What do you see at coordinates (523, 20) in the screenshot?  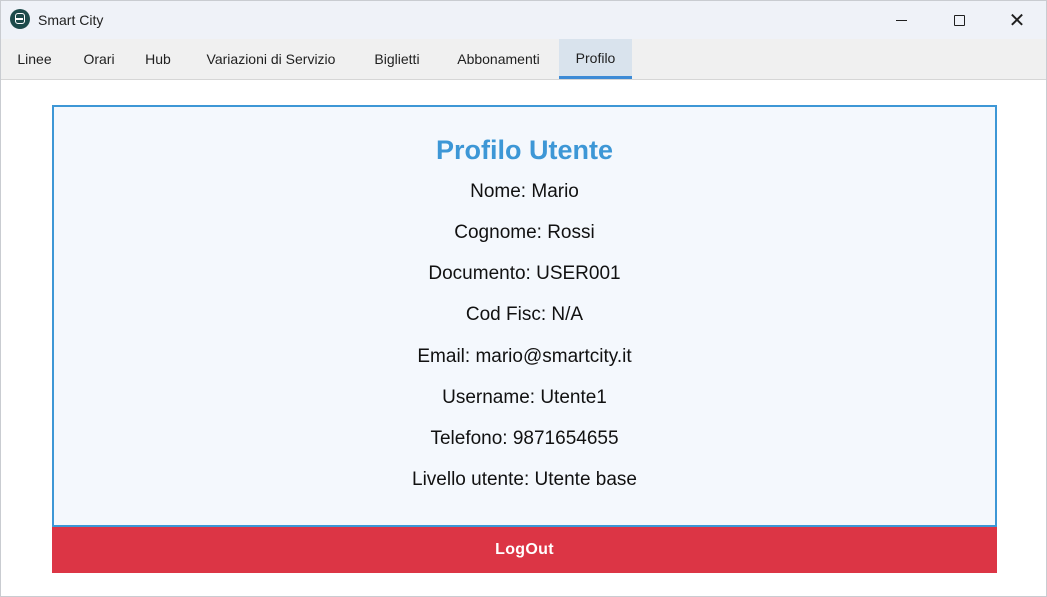 I see `title-bar: Smart City ✕` at bounding box center [523, 20].